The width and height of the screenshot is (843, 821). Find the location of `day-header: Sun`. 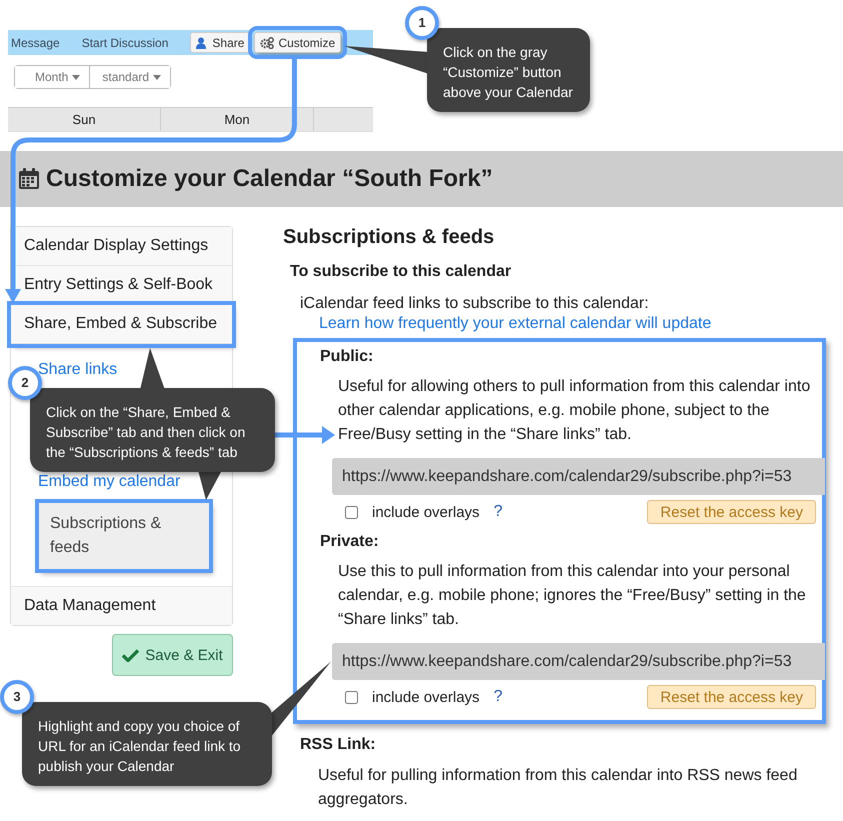

day-header: Sun is located at coordinates (84, 119).